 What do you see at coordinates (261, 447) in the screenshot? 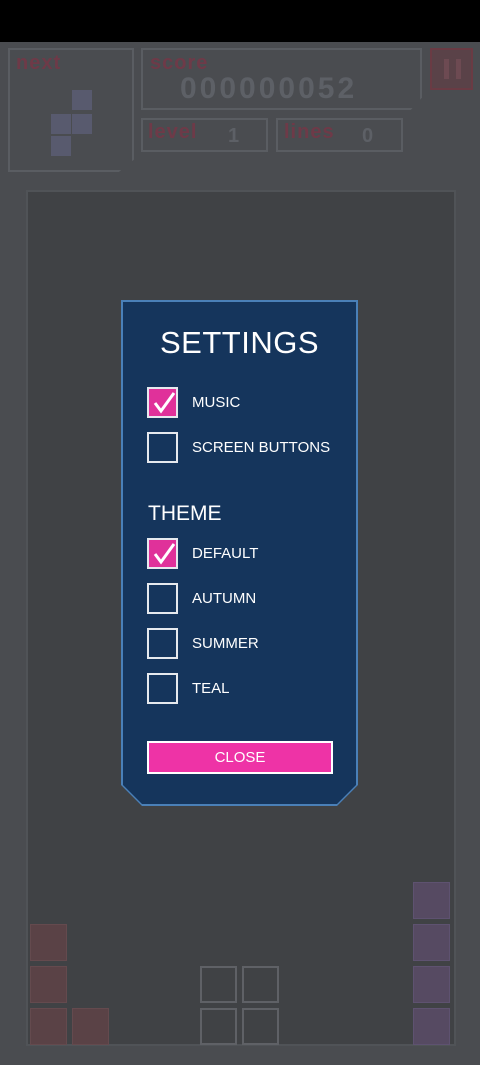
I see `screen-buttons-label: SCREEN BUTTONS` at bounding box center [261, 447].